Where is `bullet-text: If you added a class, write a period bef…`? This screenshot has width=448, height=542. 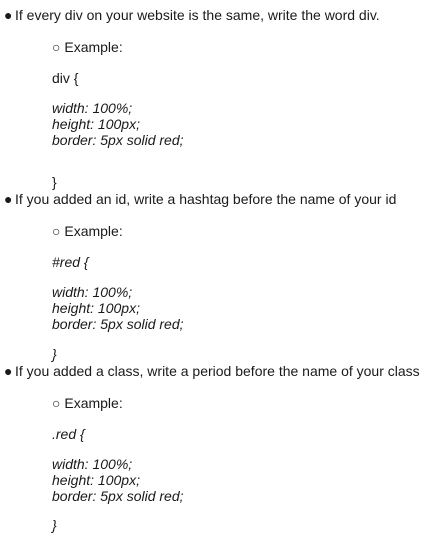
bullet-text: If you added a class, write a period bef… is located at coordinates (217, 371).